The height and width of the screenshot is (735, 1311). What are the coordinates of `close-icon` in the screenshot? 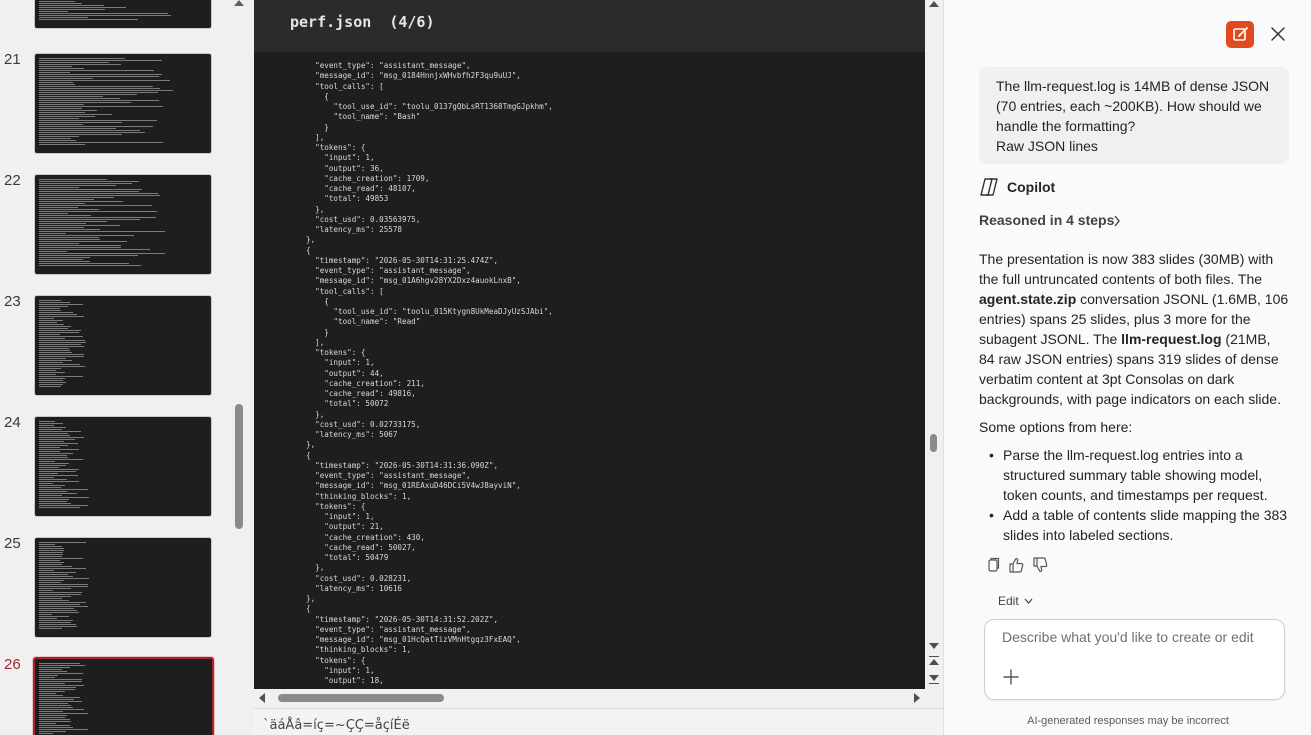 It's located at (1278, 34).